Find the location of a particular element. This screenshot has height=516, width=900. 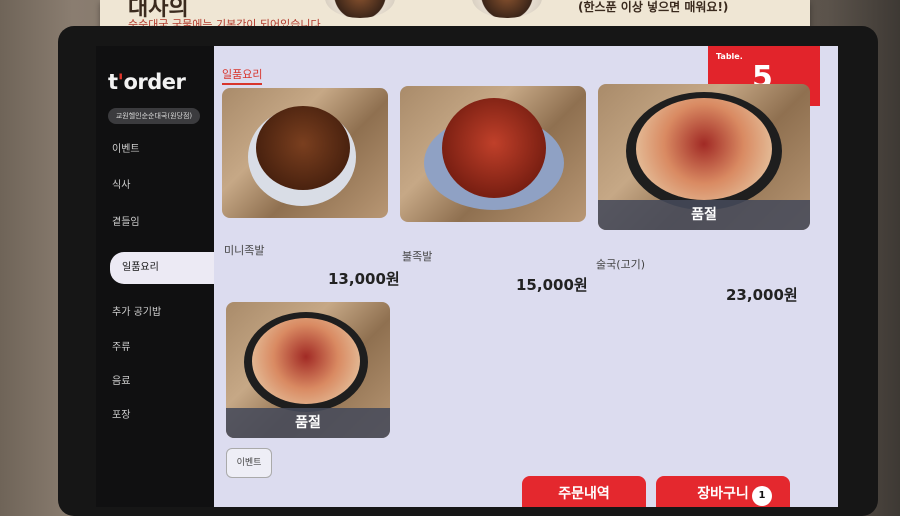

table-label: Table. is located at coordinates (729, 56).